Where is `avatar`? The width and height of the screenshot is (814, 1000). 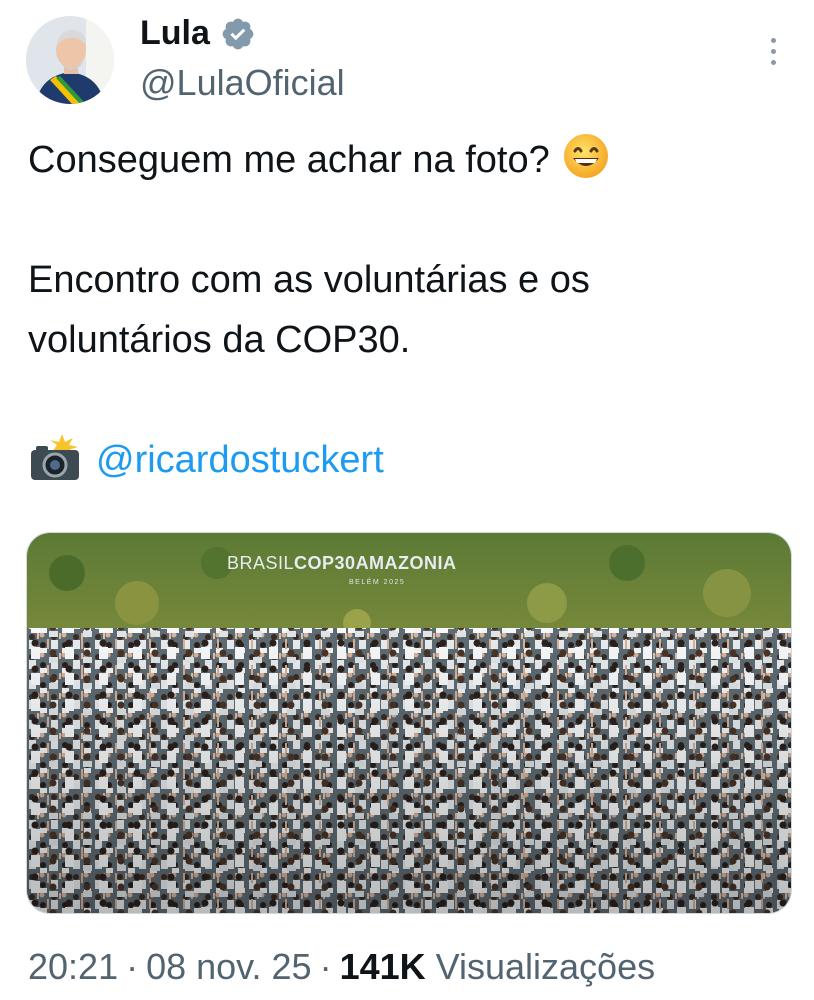 avatar is located at coordinates (70, 60).